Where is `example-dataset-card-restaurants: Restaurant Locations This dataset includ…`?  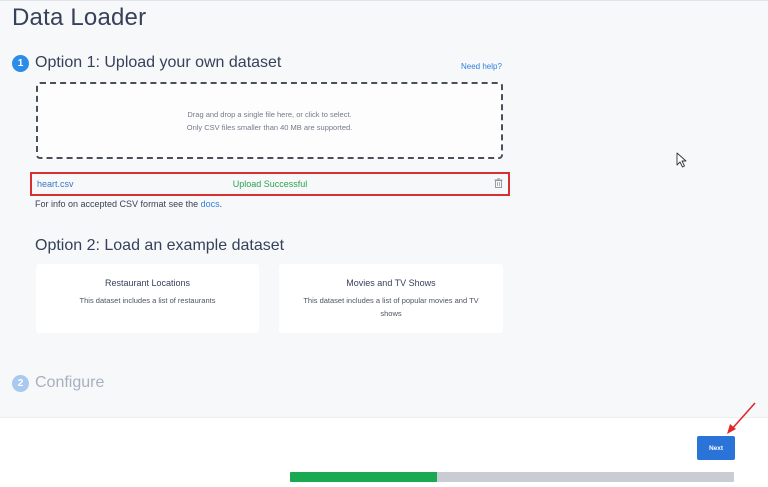
example-dataset-card-restaurants: Restaurant Locations This dataset includ… is located at coordinates (147, 298).